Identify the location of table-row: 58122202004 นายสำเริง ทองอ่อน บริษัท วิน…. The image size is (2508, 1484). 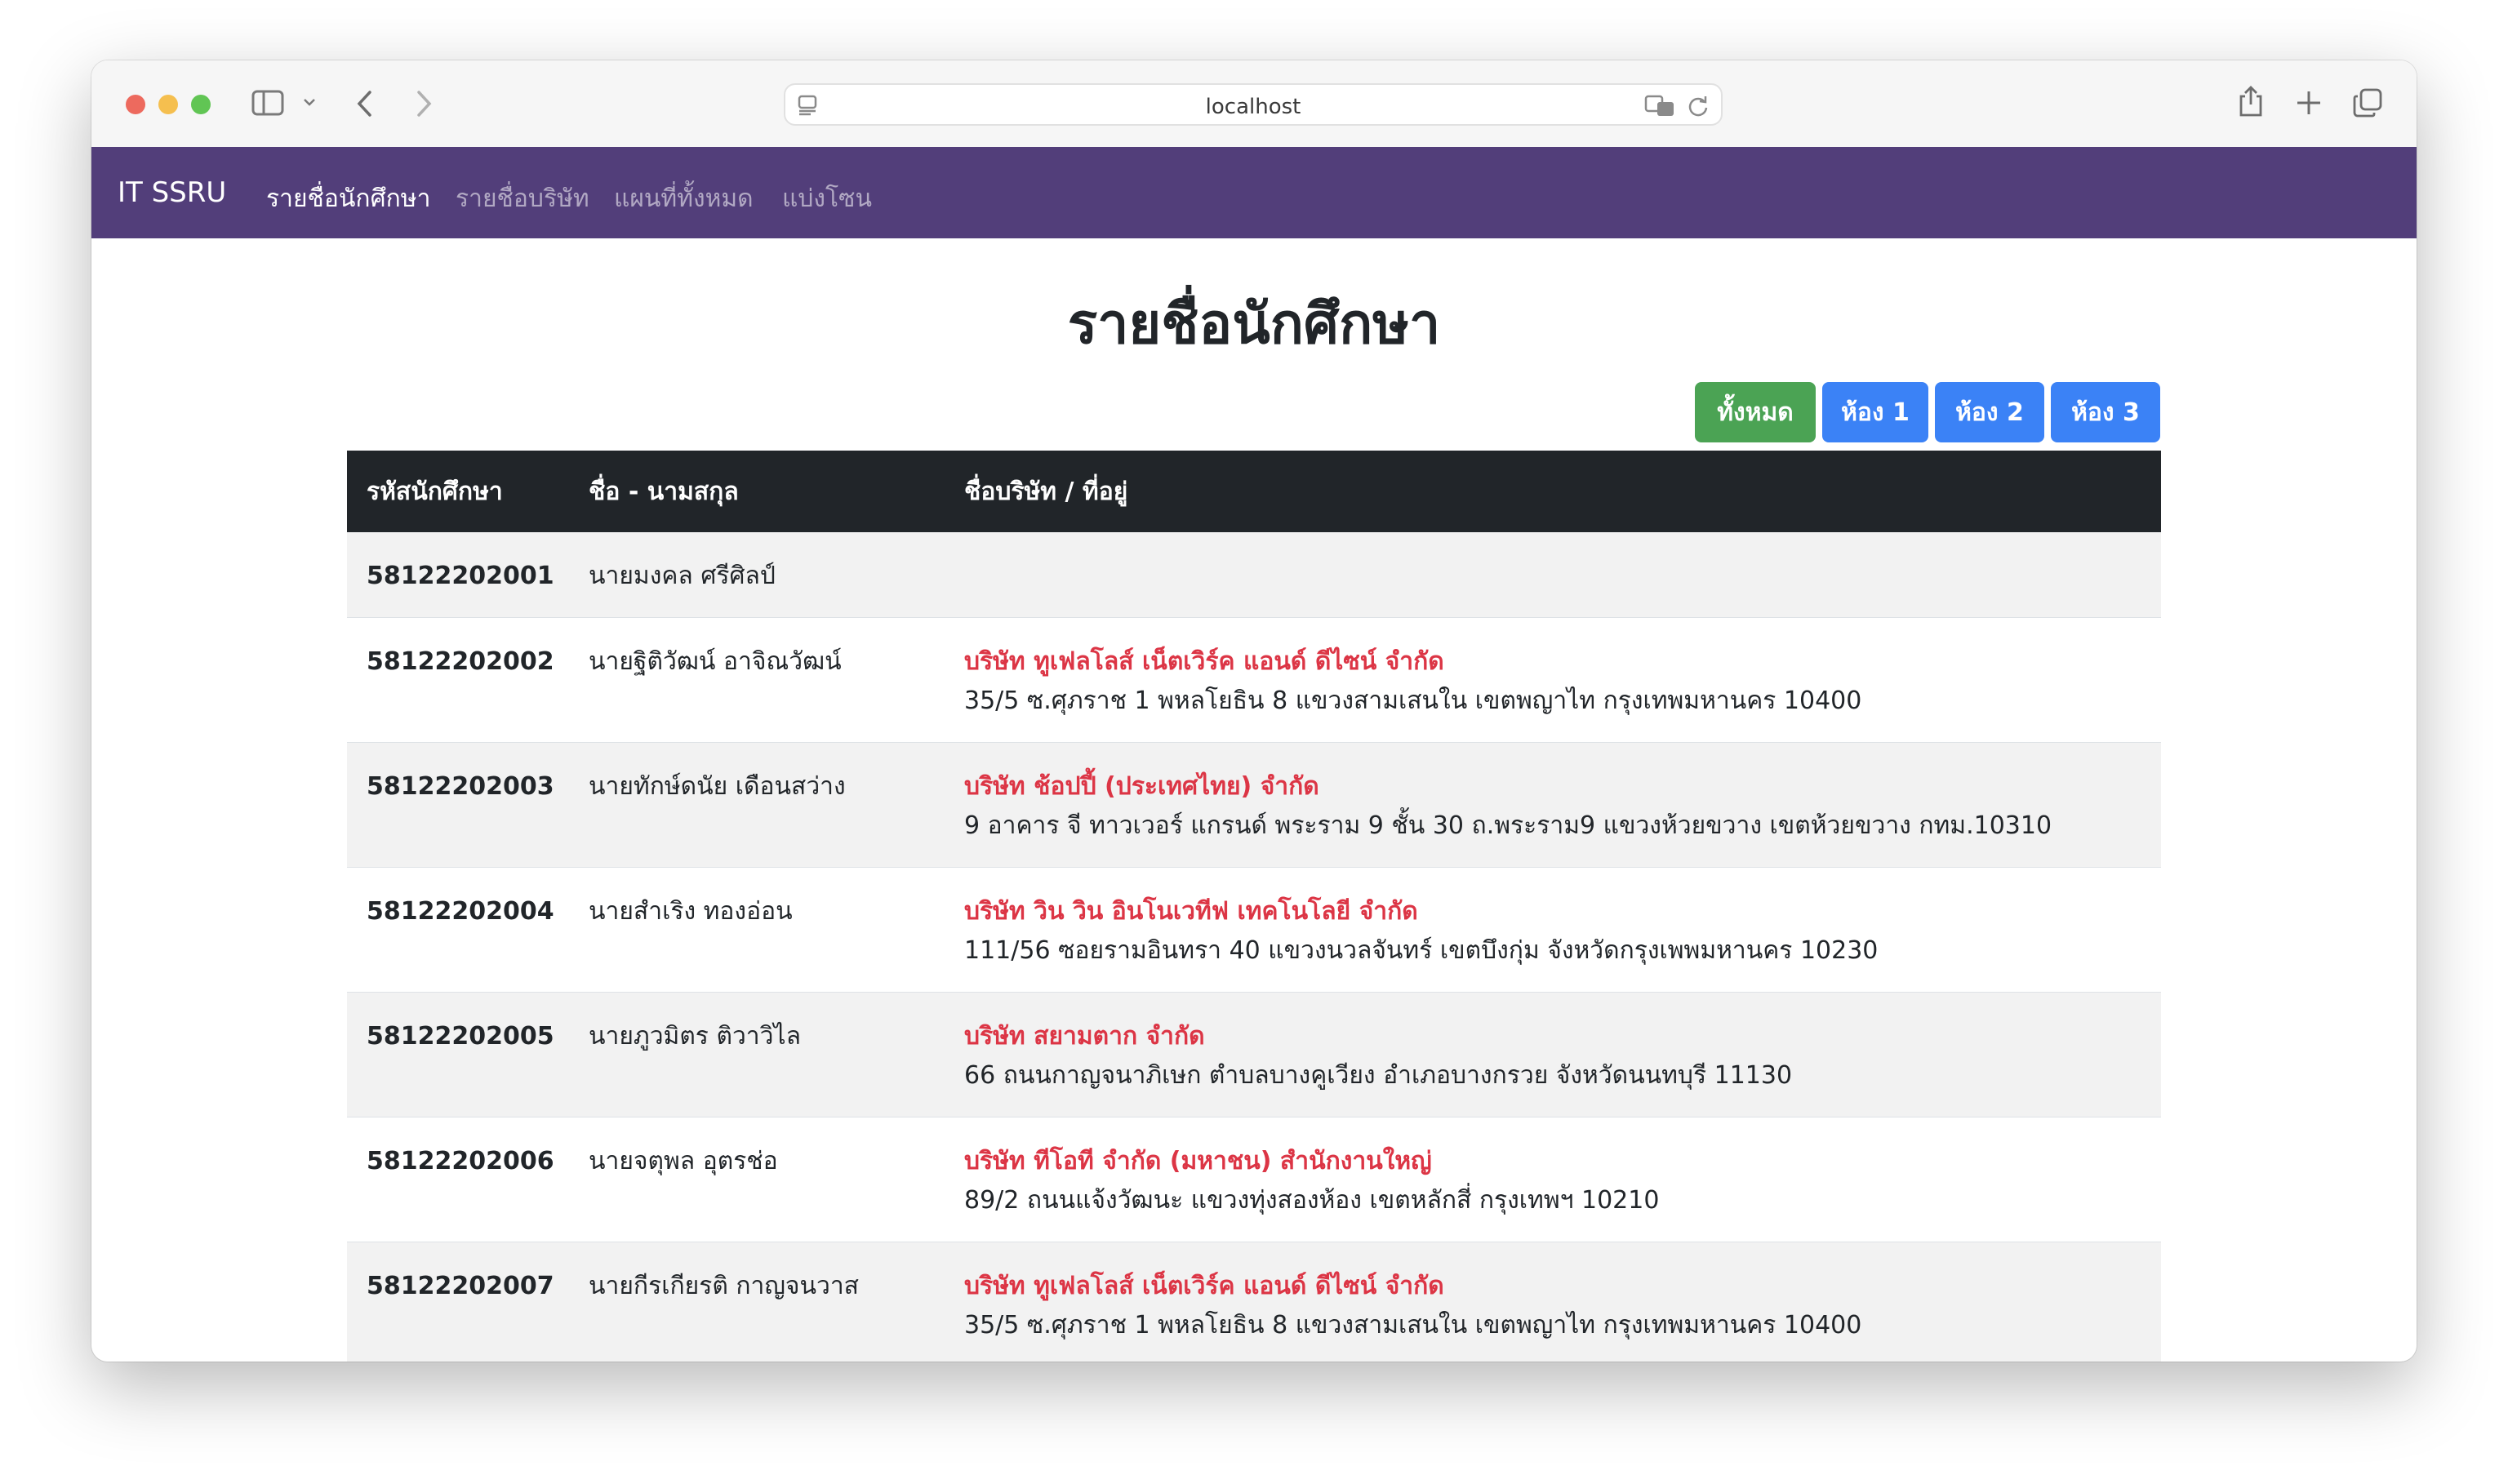
(1254, 930).